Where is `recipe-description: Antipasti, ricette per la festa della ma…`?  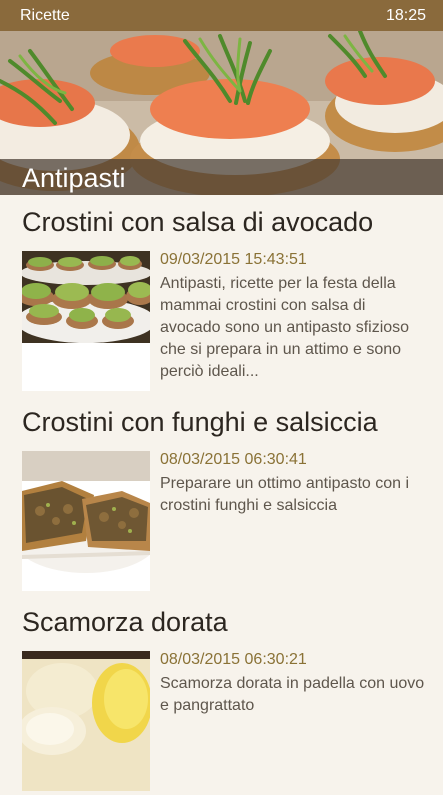 recipe-description: Antipasti, ricette per la festa della ma… is located at coordinates (285, 327).